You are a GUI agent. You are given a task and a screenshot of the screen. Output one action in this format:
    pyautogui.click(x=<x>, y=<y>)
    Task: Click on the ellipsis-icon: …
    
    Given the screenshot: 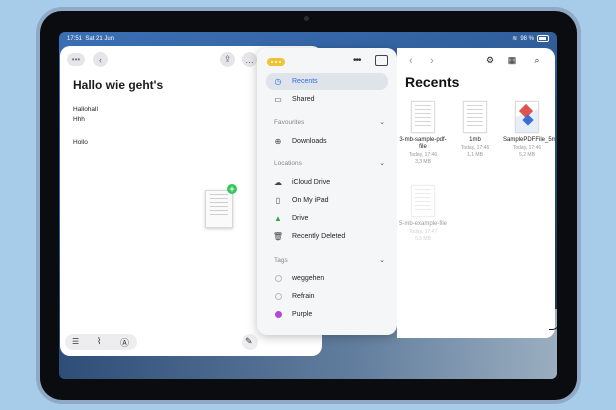 What is the action you would take?
    pyautogui.click(x=249, y=59)
    